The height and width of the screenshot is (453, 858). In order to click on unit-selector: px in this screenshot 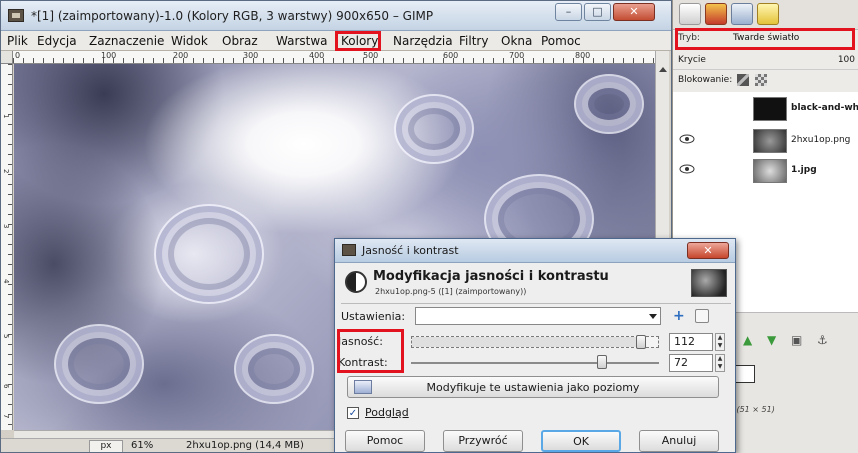, I will do `click(106, 446)`.